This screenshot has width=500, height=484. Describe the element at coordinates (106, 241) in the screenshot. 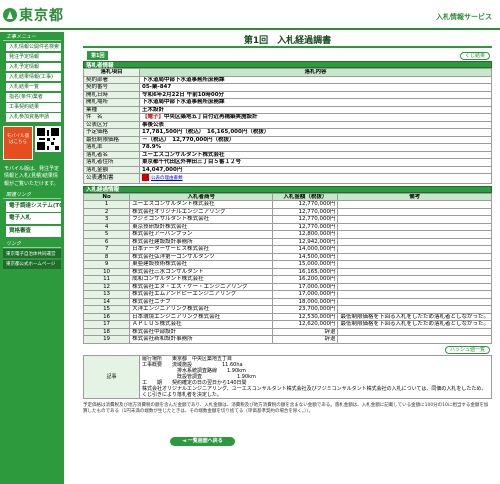

I see `bid-no: 6` at that location.